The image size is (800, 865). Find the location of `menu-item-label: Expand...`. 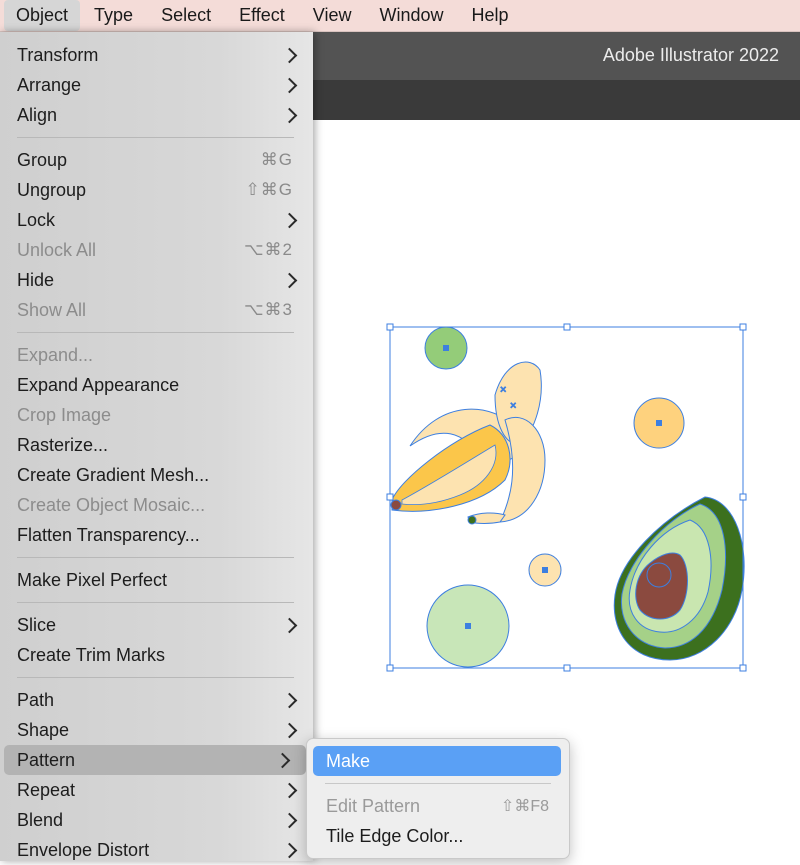

menu-item-label: Expand... is located at coordinates (55, 354).